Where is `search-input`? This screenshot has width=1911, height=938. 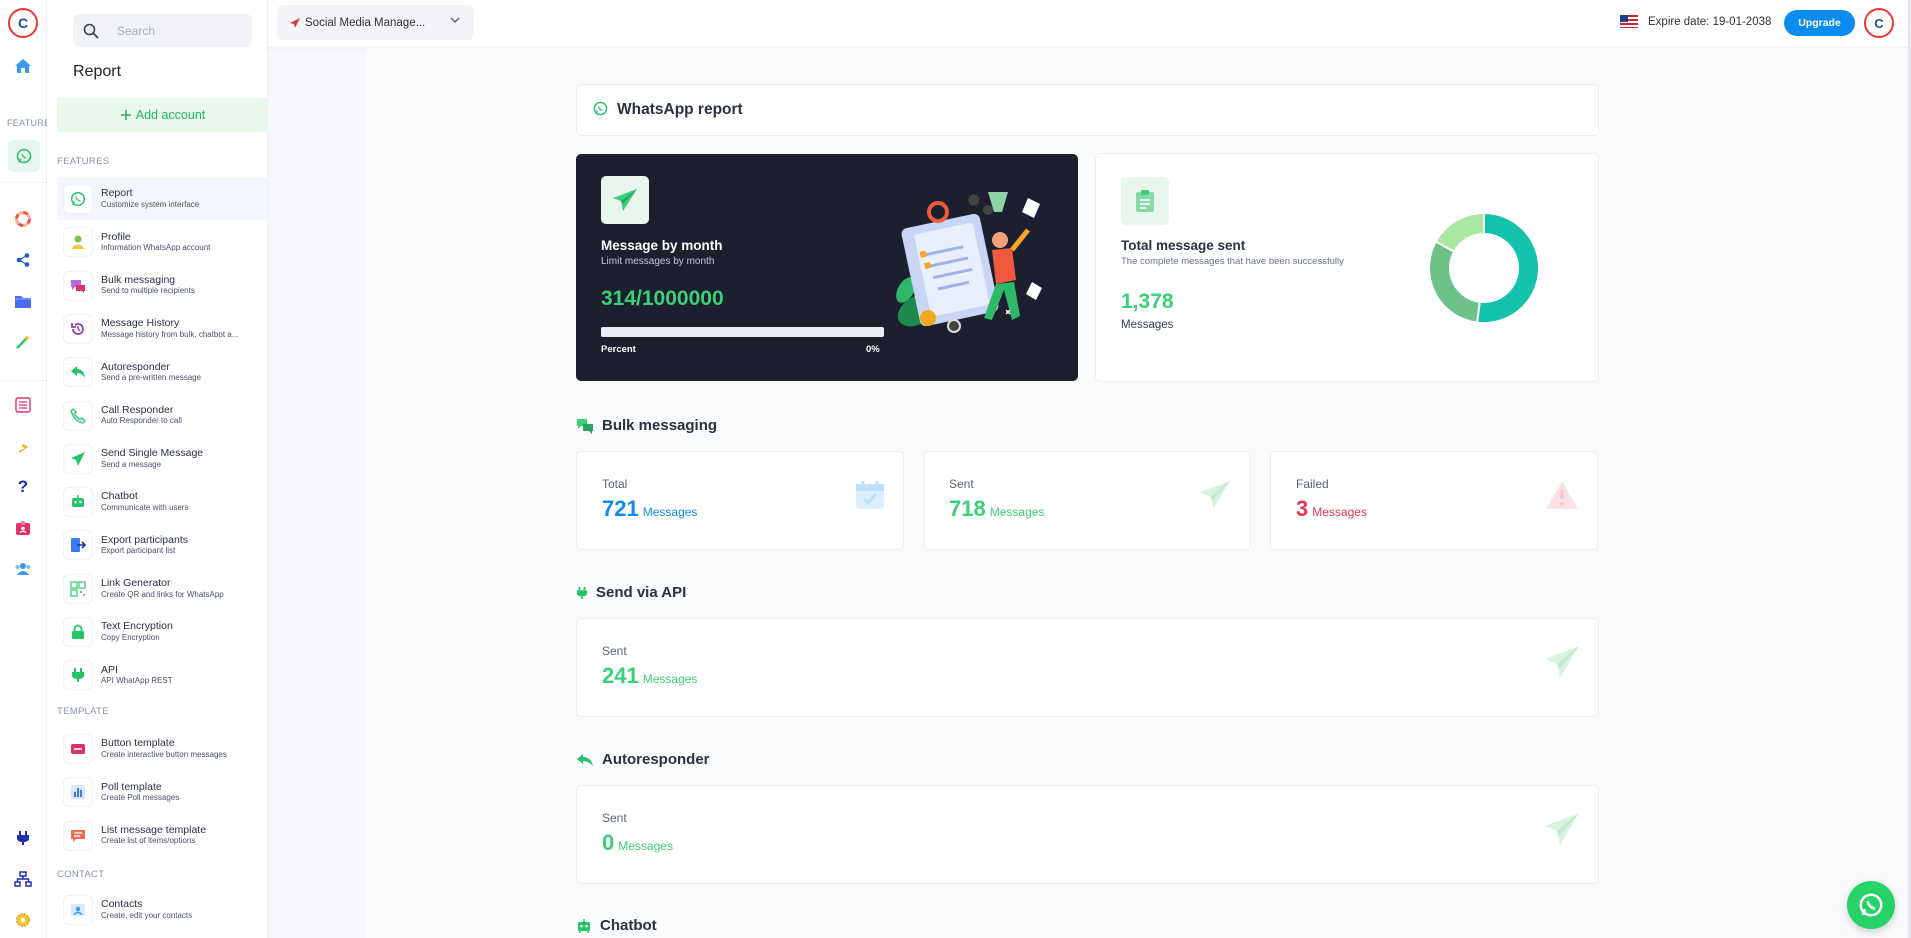 search-input is located at coordinates (177, 30).